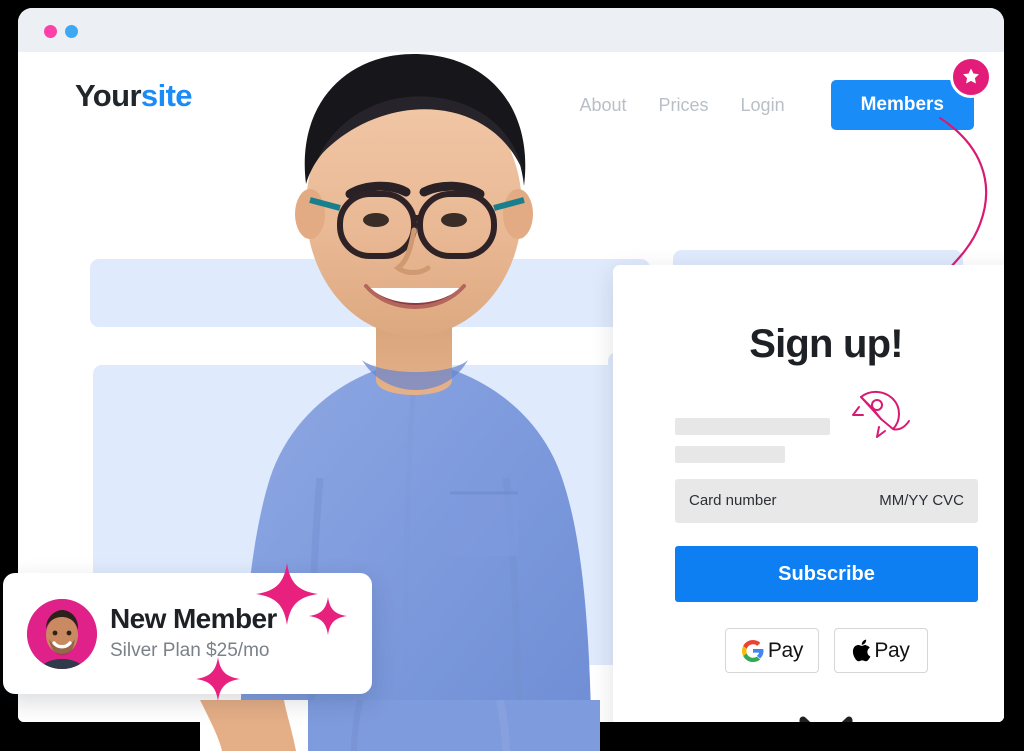 This screenshot has width=1024, height=751. I want to click on nav-item-prices: Prices, so click(684, 105).